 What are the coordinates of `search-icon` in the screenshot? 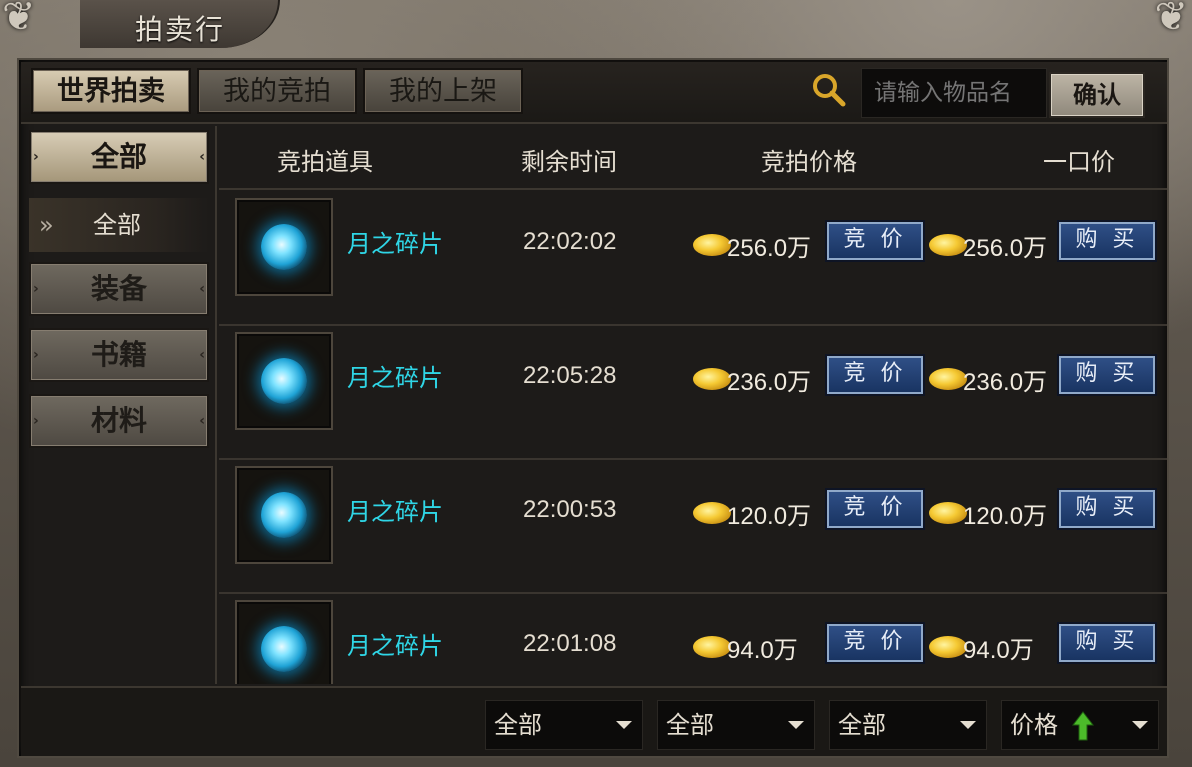 It's located at (829, 90).